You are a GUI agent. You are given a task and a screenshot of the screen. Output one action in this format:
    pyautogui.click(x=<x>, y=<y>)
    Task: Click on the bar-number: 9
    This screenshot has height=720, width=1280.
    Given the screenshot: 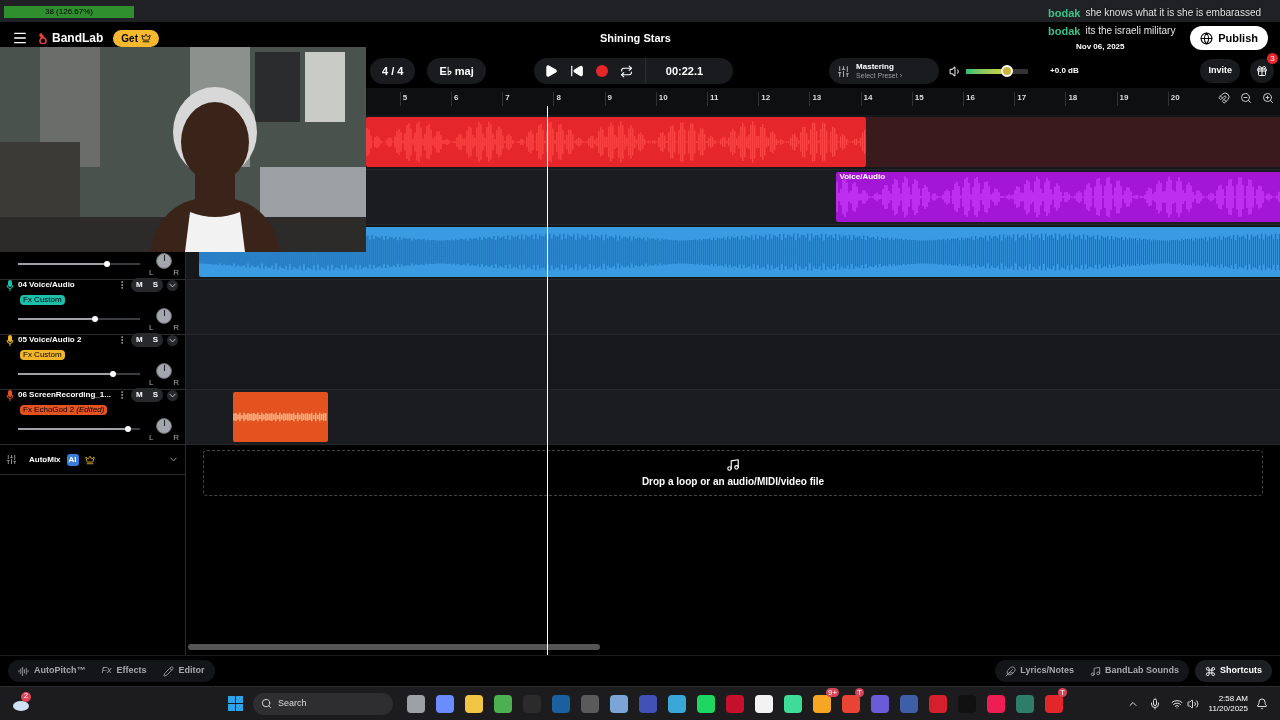 What is the action you would take?
    pyautogui.click(x=608, y=99)
    